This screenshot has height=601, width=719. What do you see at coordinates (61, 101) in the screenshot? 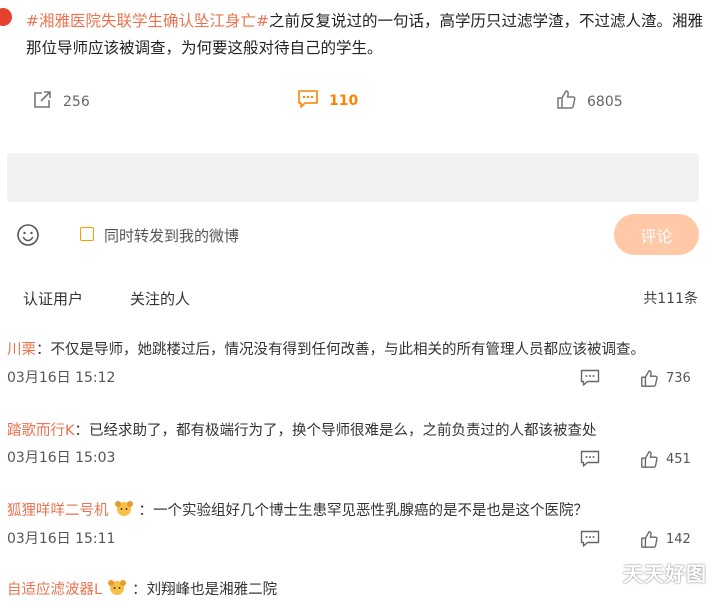
I see `forward-button: 256` at bounding box center [61, 101].